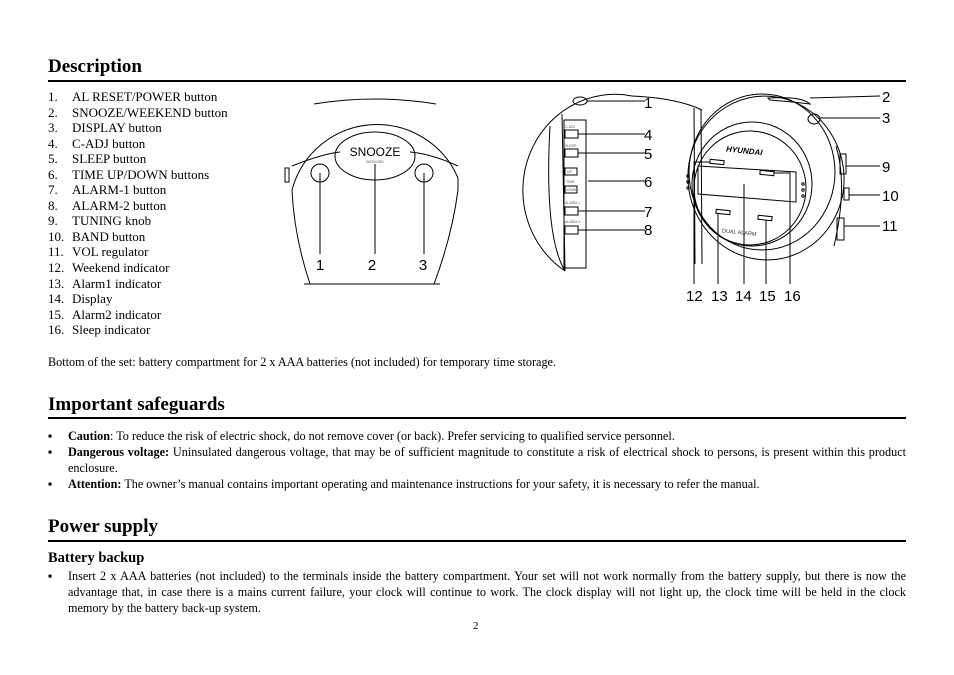  I want to click on callout-12: 12, so click(694, 295).